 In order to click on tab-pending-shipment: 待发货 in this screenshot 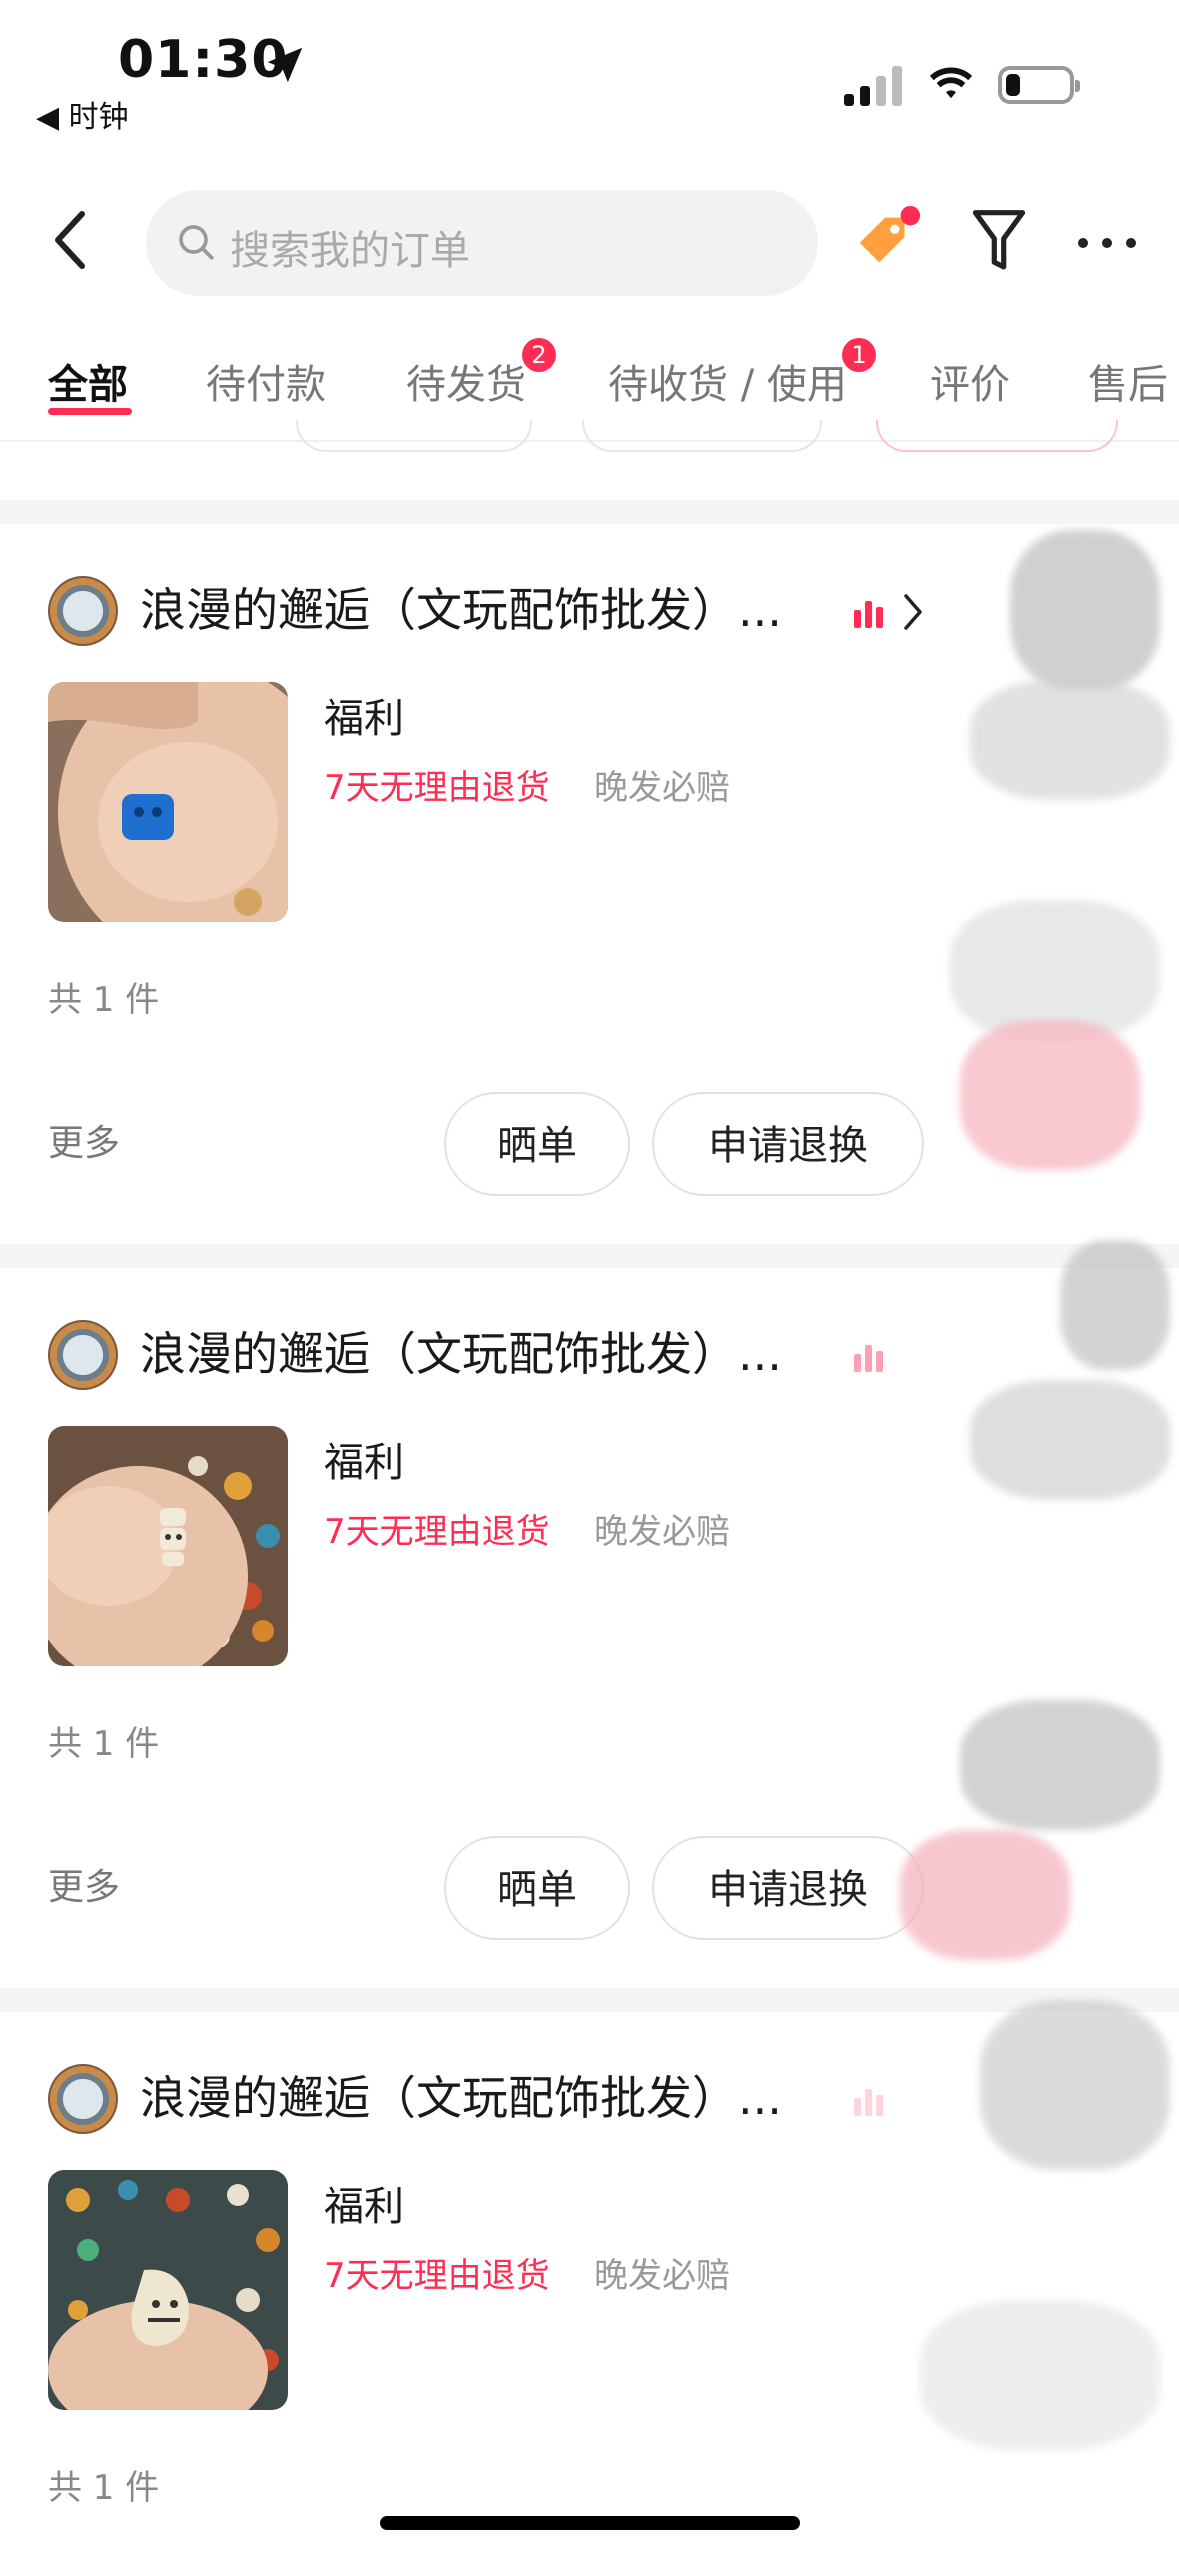, I will do `click(466, 381)`.